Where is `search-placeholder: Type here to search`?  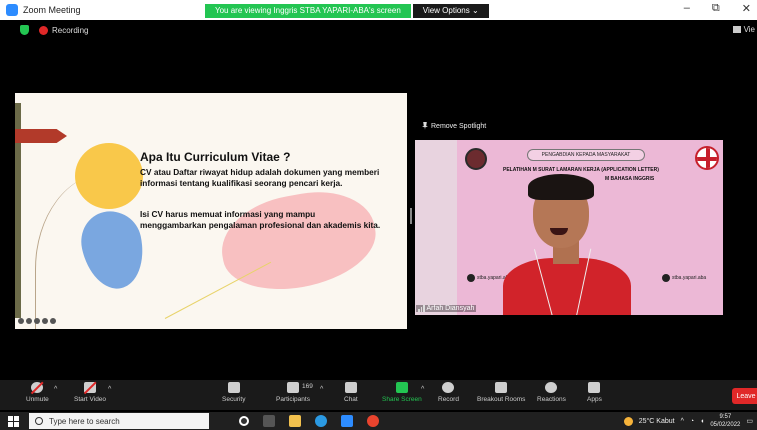
search-placeholder: Type here to search is located at coordinates (84, 421).